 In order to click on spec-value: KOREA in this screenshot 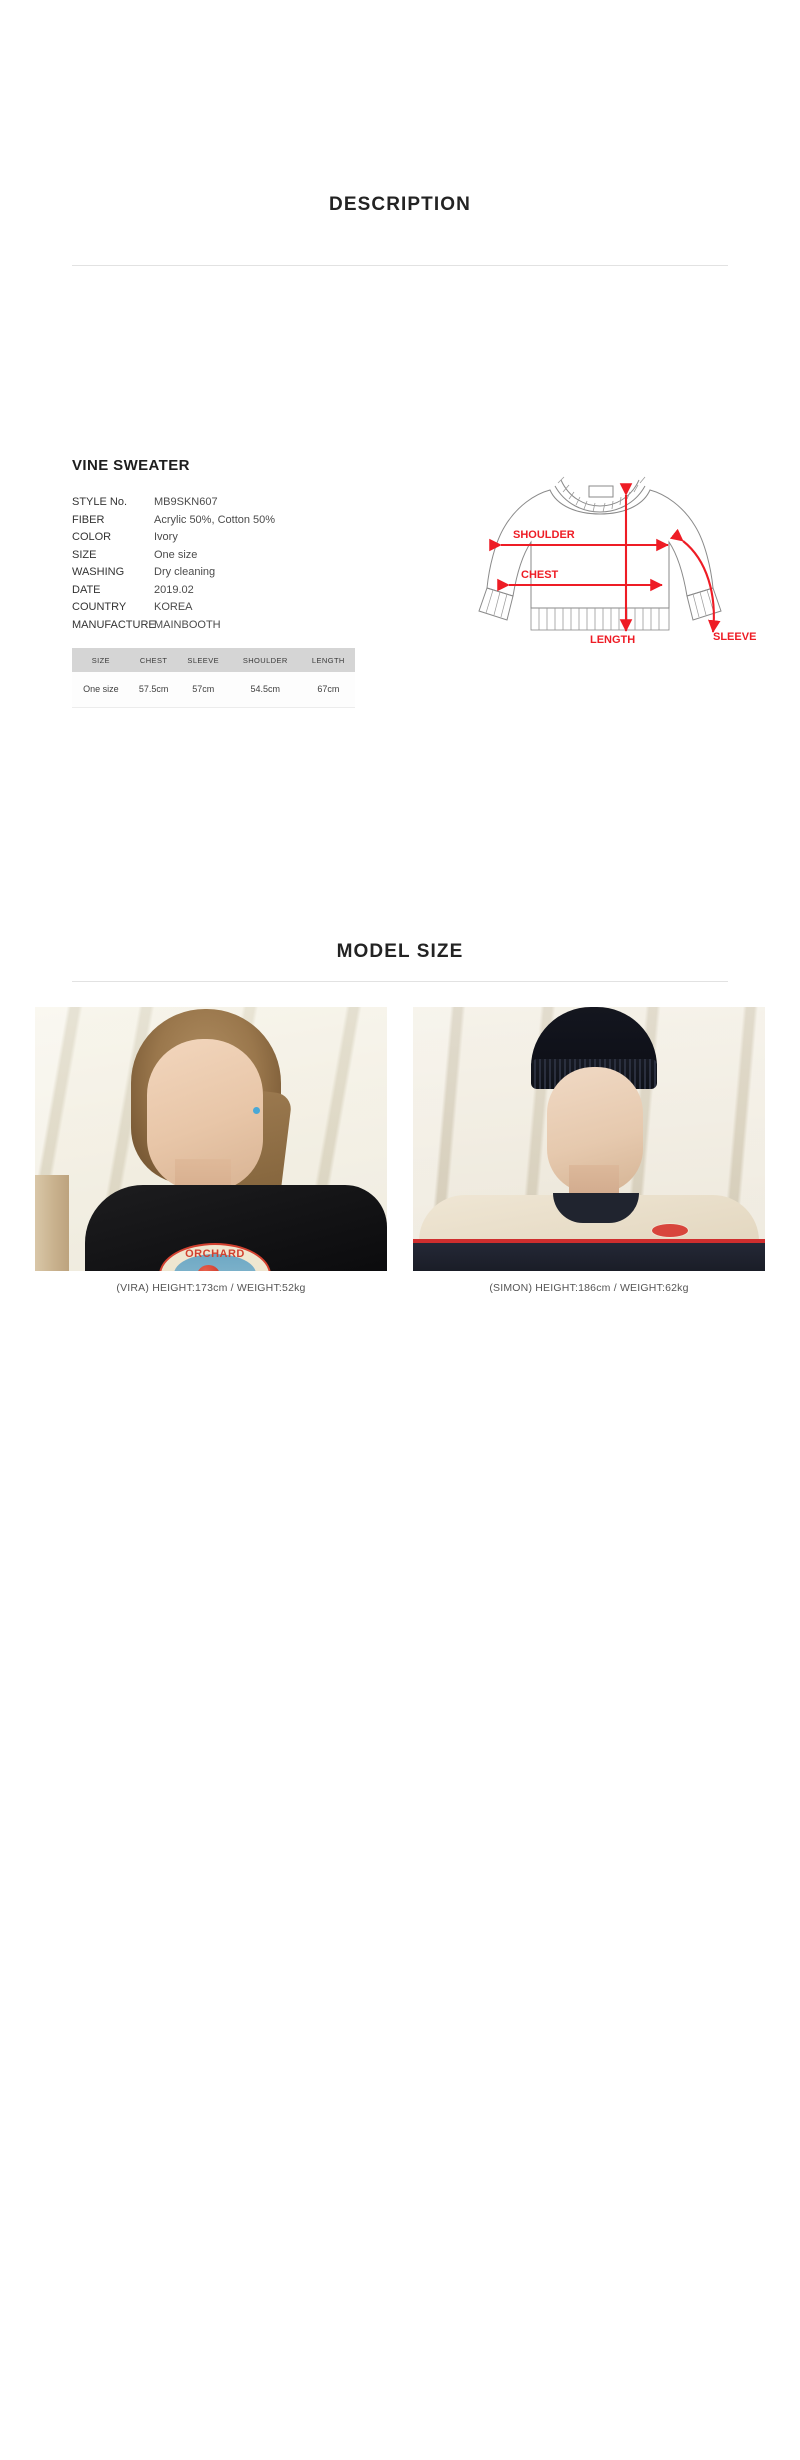, I will do `click(173, 607)`.